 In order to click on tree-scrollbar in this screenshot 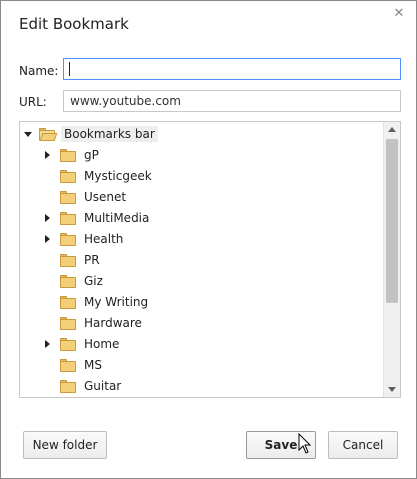, I will do `click(391, 259)`.